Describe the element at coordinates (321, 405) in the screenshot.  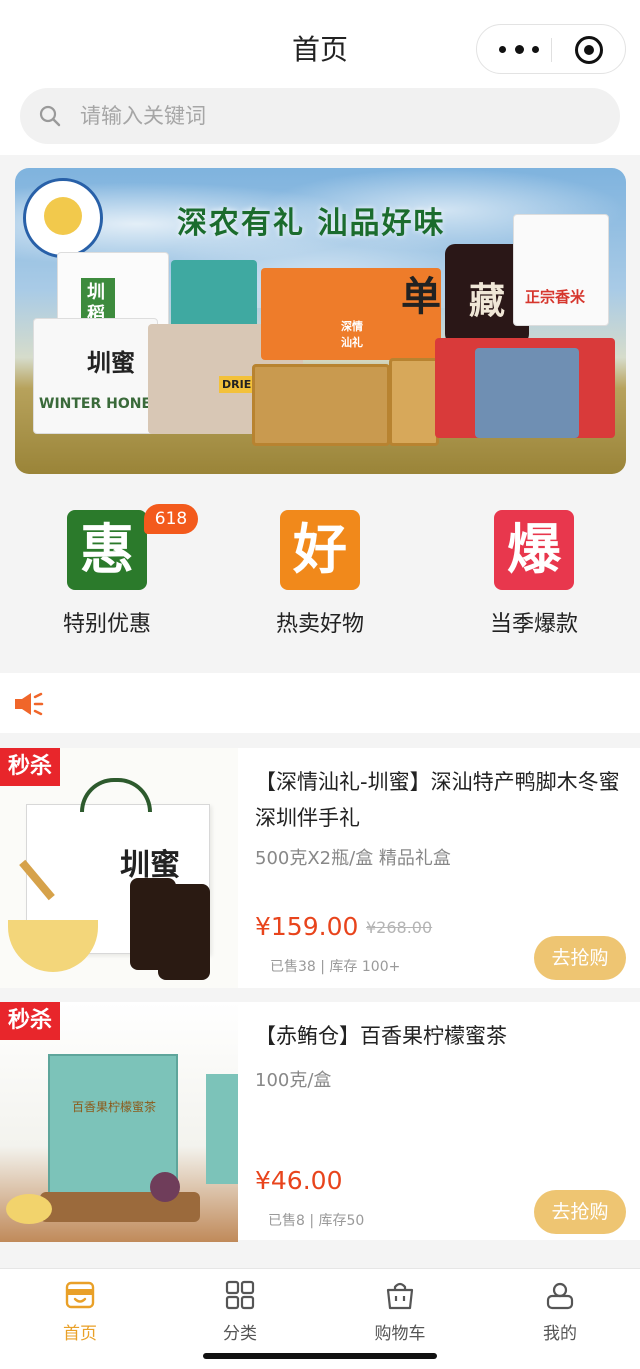
I see `product-tray-left` at that location.